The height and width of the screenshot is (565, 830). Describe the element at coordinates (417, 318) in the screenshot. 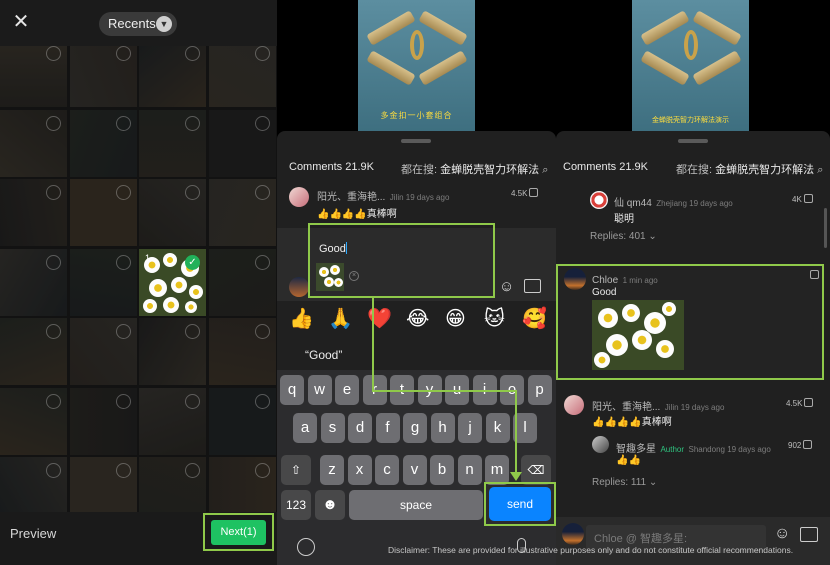

I see `emoji-laugh: 😂` at that location.